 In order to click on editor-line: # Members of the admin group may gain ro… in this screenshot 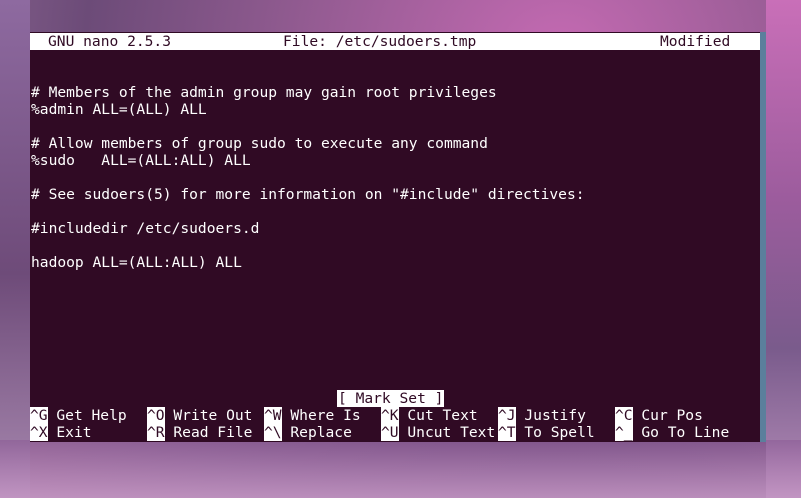, I will do `click(264, 92)`.